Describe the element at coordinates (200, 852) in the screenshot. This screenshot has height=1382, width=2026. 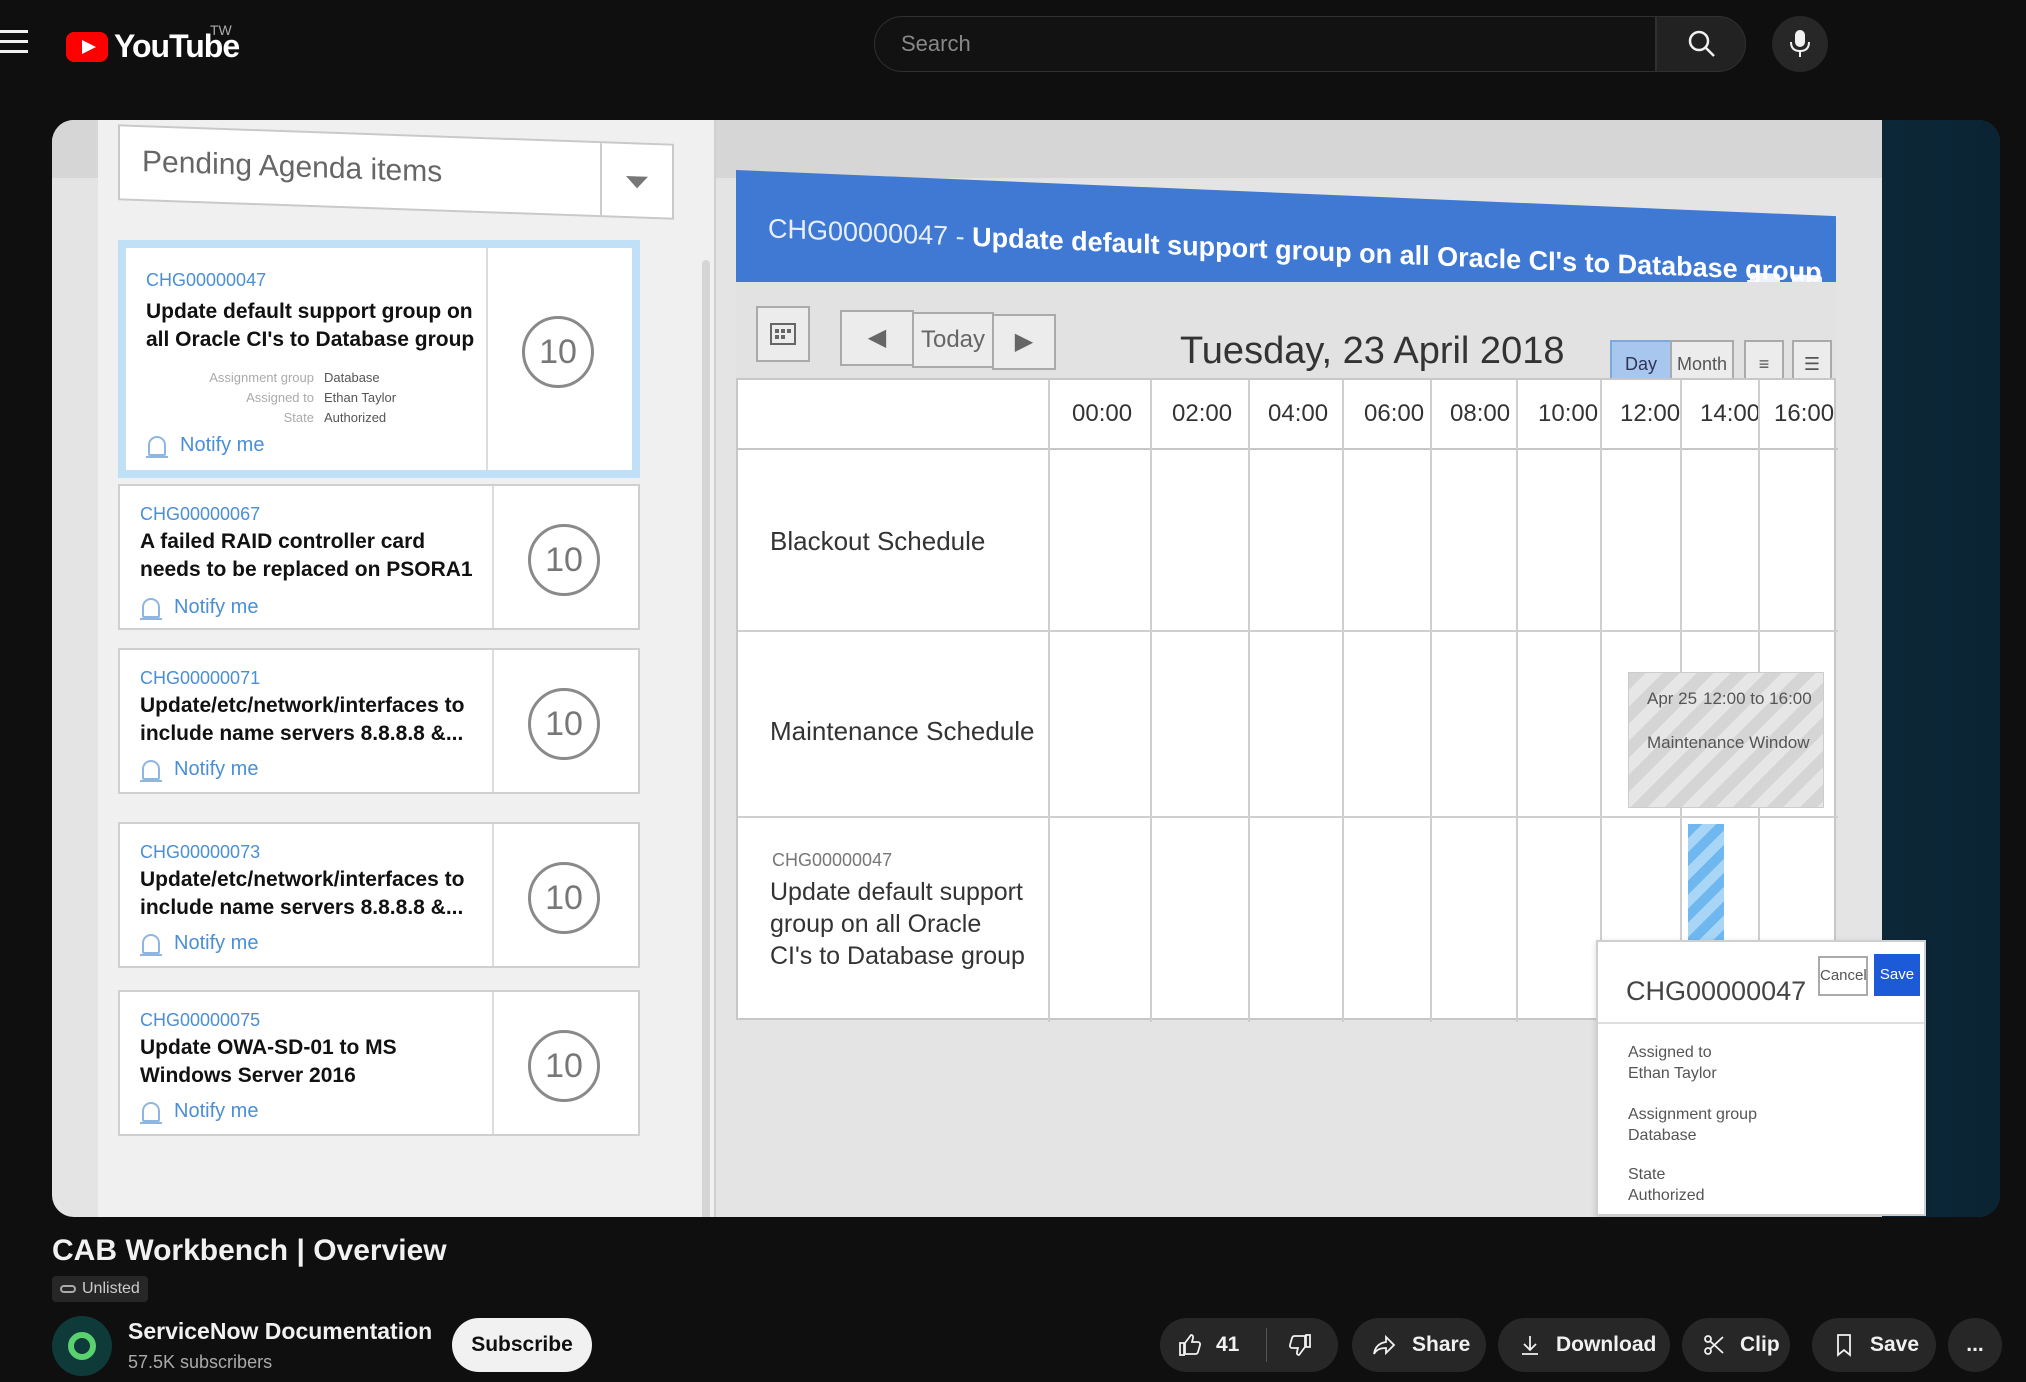
I see `change-id: CHG00000073` at that location.